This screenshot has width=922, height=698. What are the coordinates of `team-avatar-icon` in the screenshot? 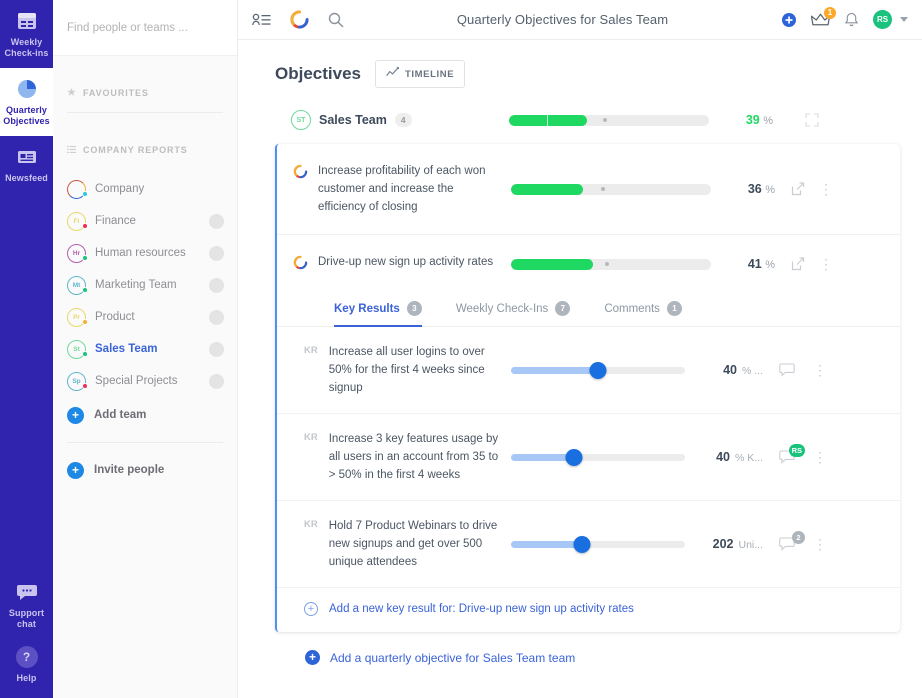 It's located at (77, 189).